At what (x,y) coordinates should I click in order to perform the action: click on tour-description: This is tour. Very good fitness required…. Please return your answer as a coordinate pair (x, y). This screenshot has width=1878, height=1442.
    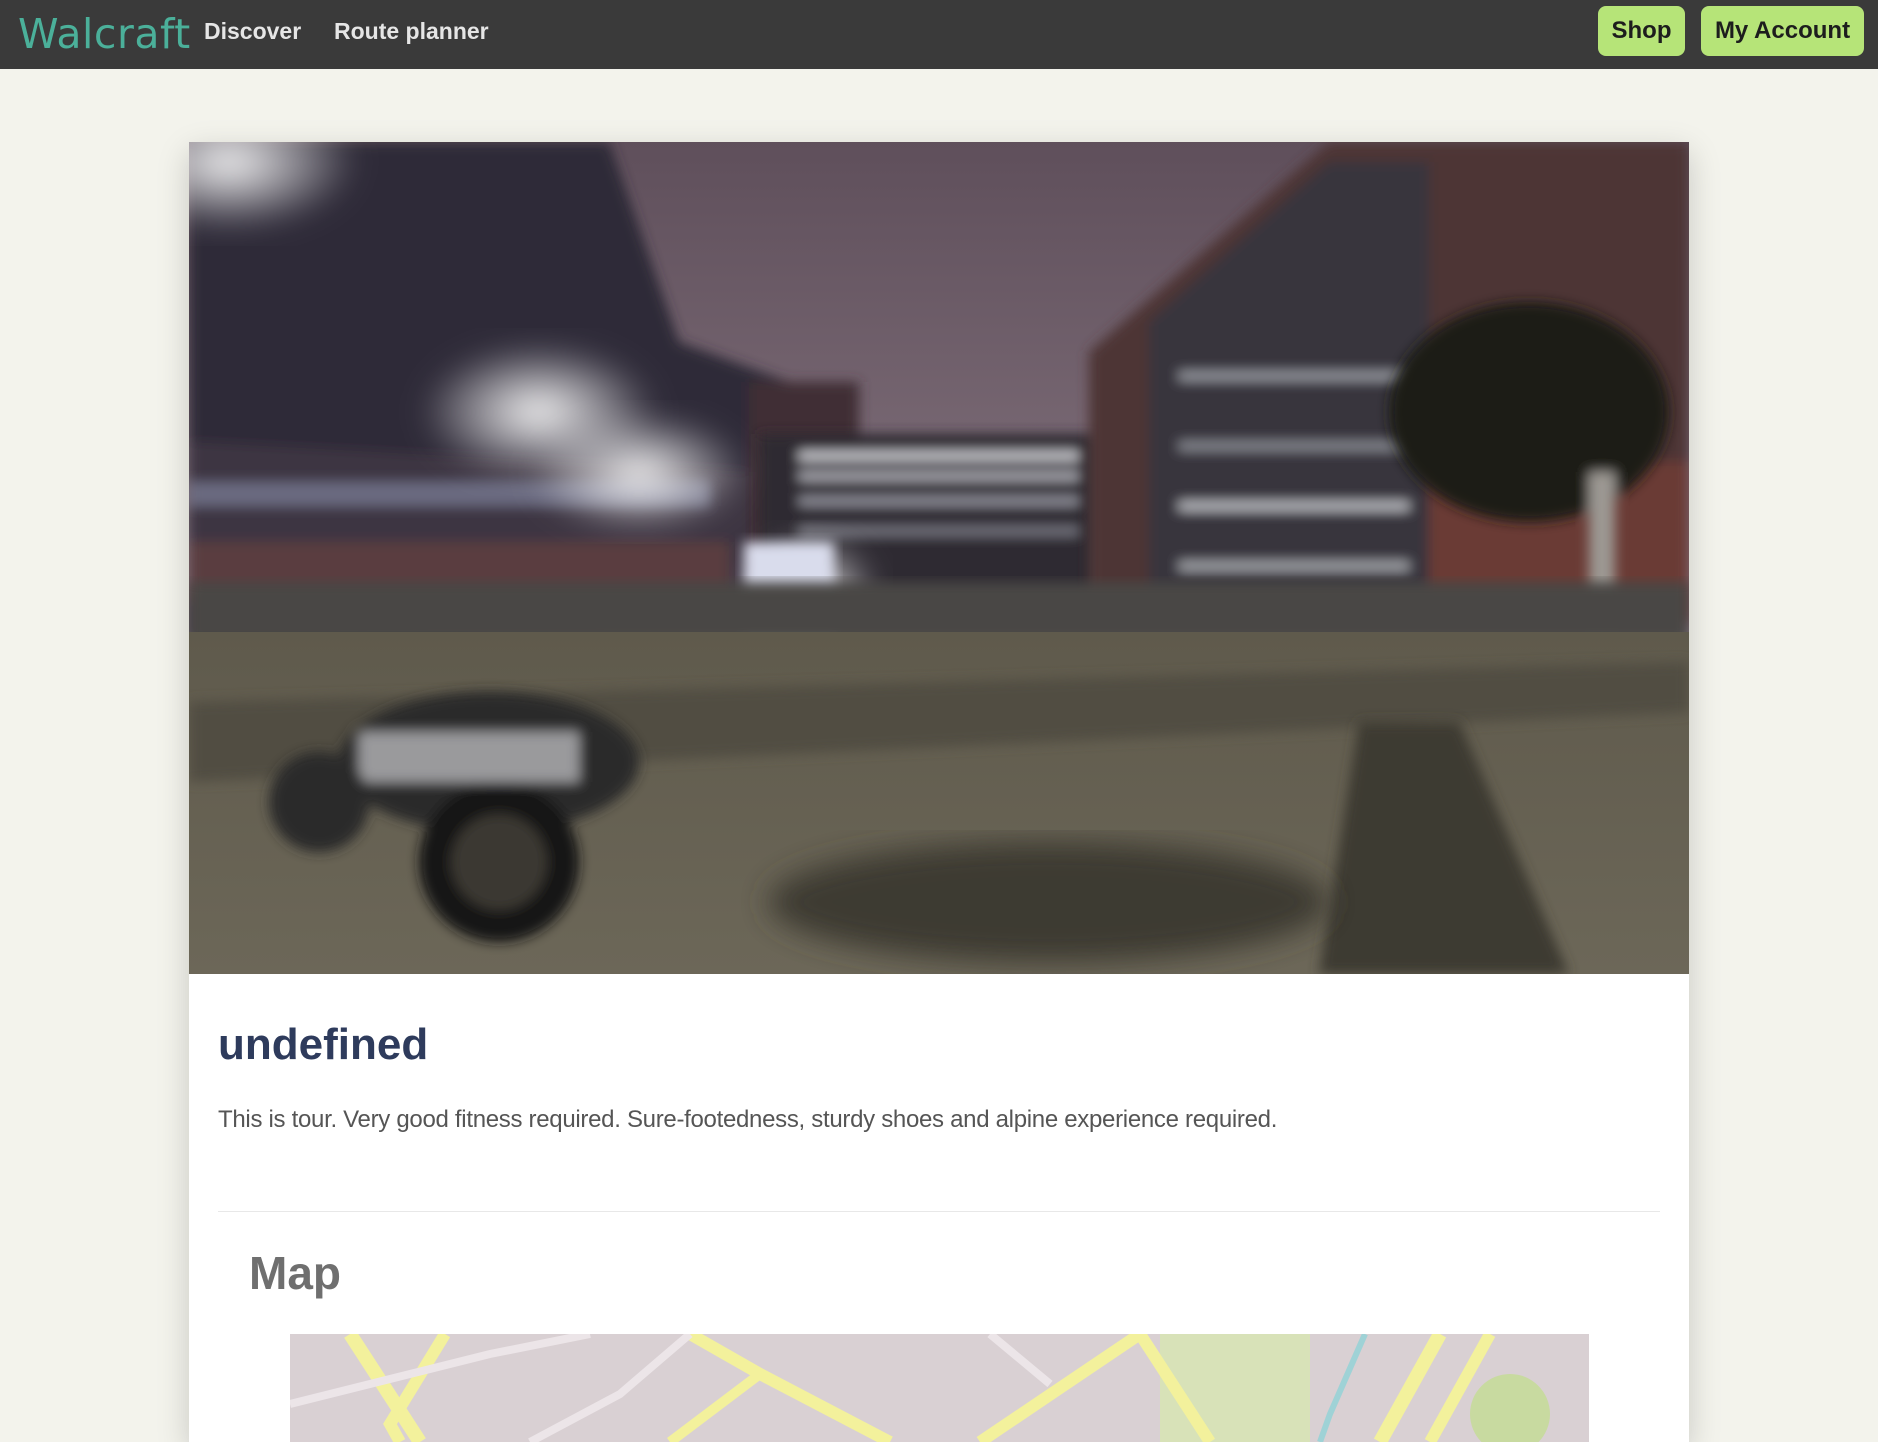
    Looking at the image, I should click on (748, 1119).